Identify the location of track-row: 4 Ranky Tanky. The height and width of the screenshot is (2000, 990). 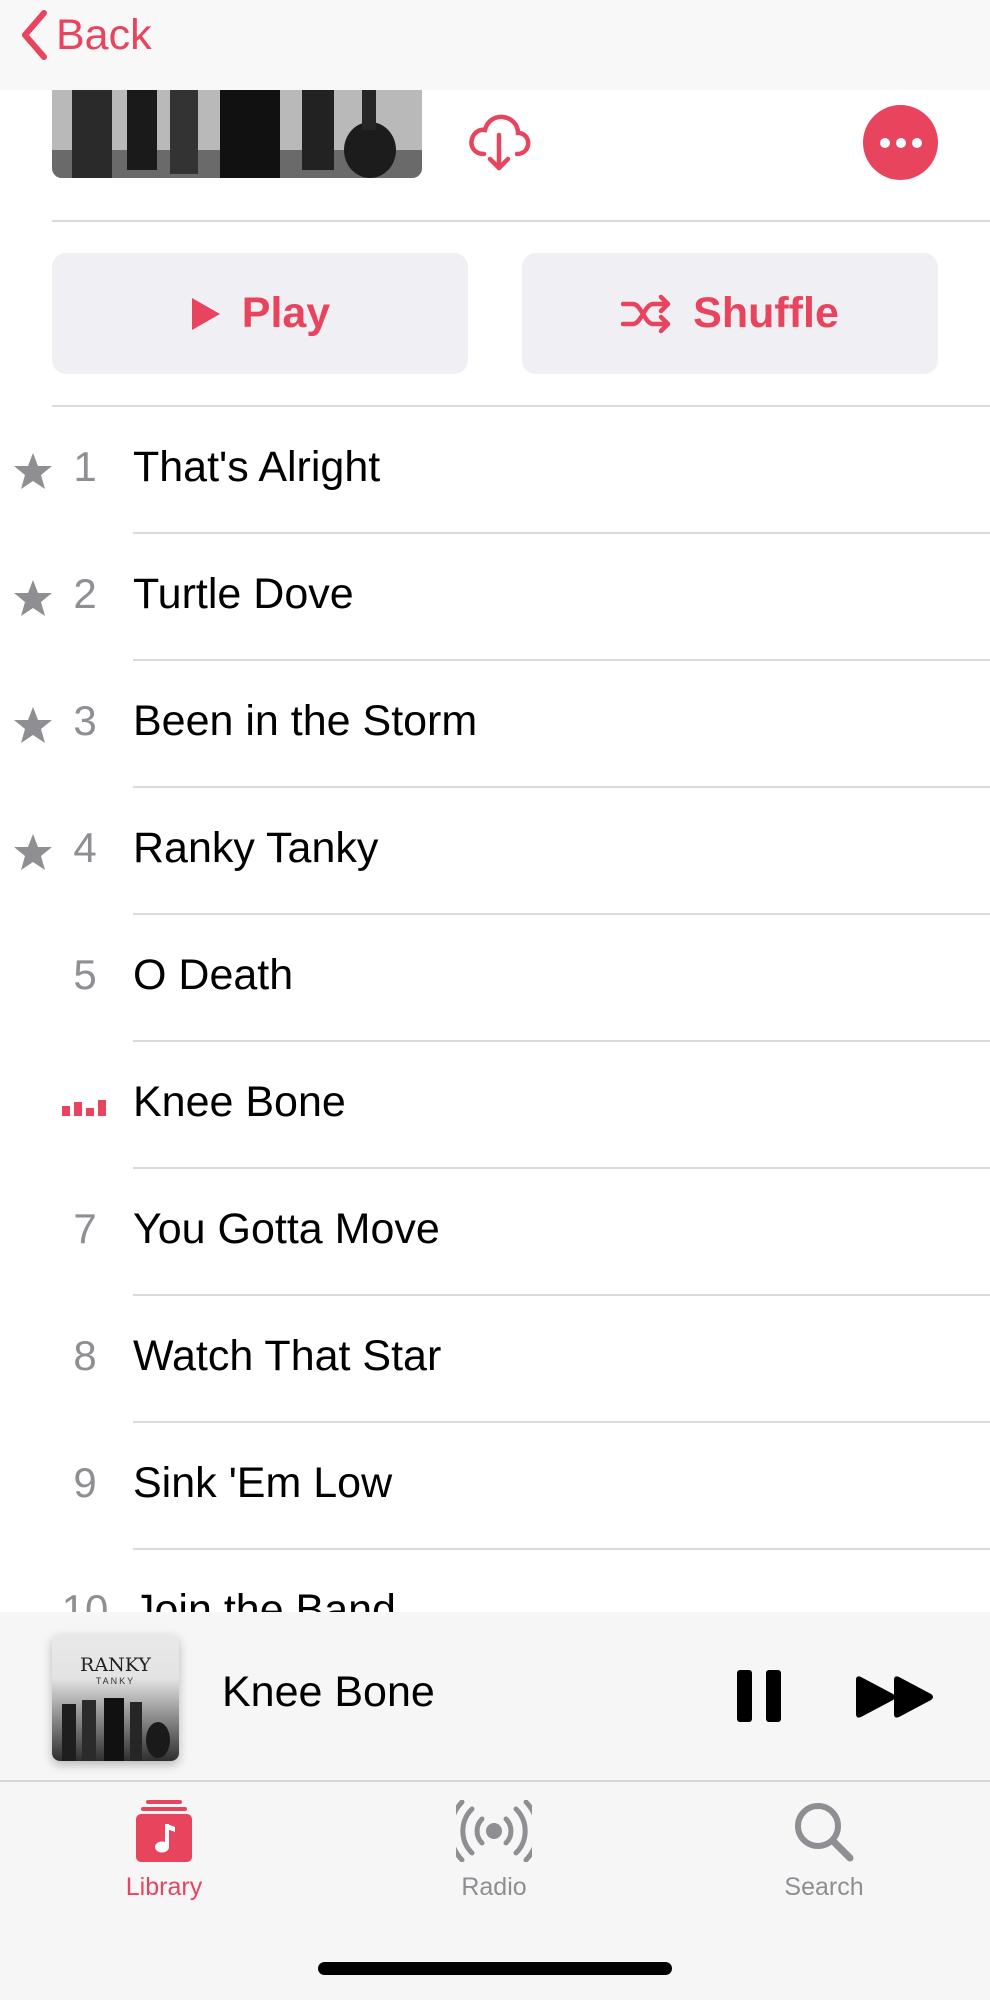
(495, 851).